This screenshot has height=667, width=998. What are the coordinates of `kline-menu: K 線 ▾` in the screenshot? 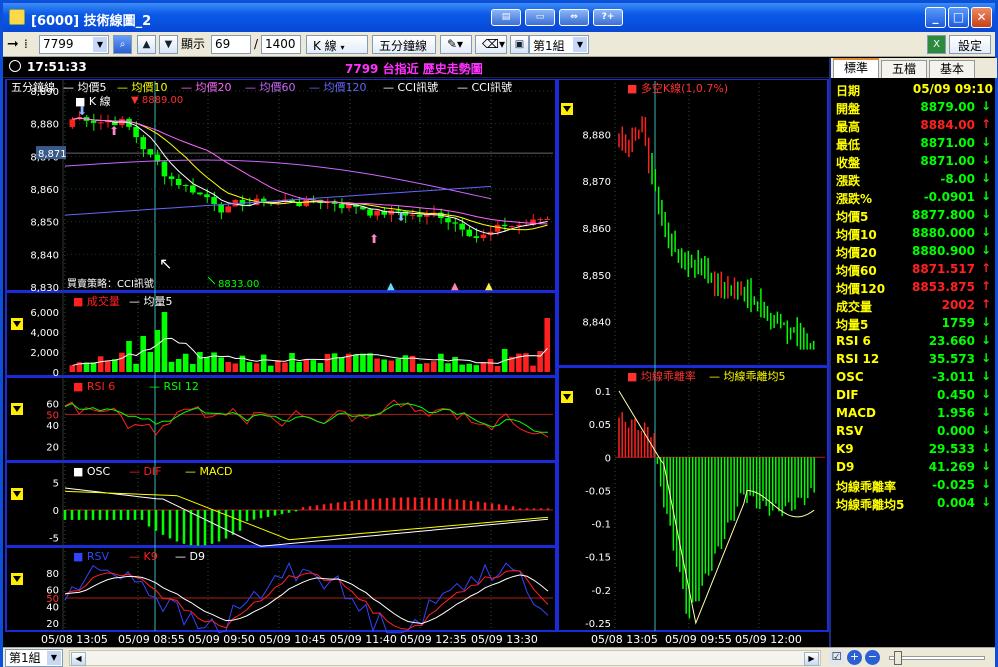 It's located at (337, 44).